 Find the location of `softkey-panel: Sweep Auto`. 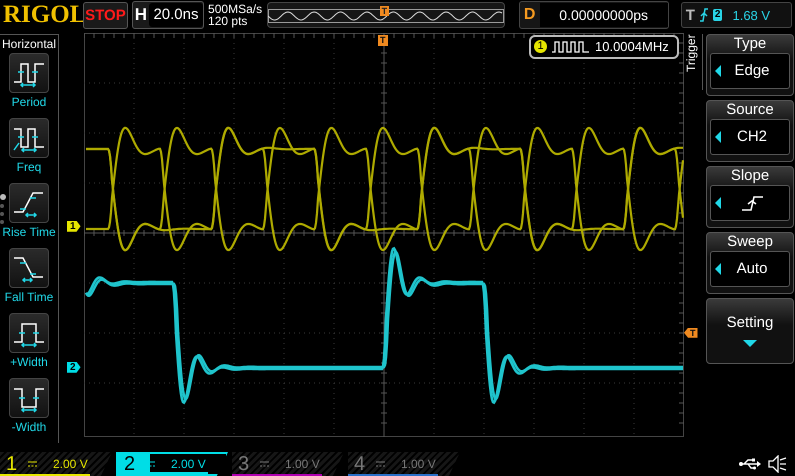

softkey-panel: Sweep Auto is located at coordinates (750, 263).